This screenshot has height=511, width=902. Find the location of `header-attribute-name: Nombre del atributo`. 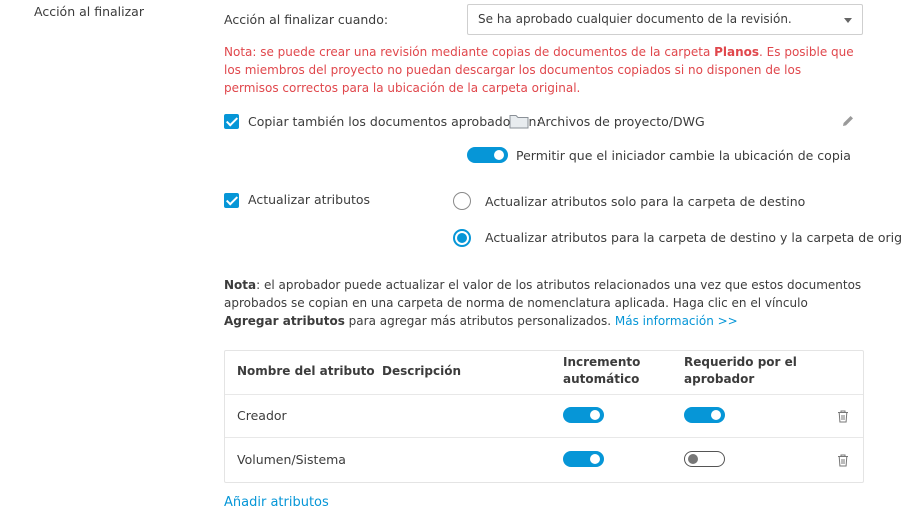

header-attribute-name: Nombre del atributo is located at coordinates (306, 371).